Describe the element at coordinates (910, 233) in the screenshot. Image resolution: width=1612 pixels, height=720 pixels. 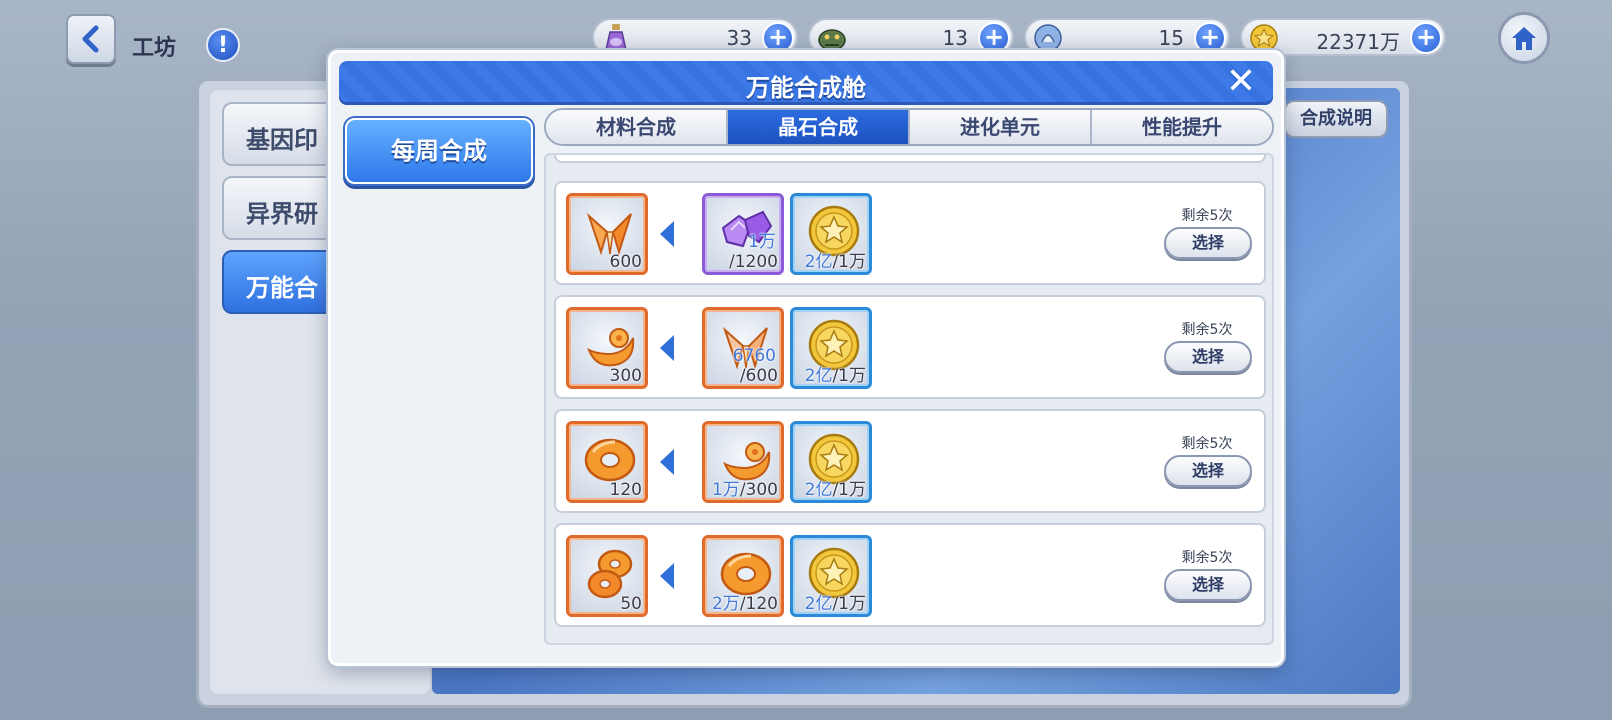
I see `recipe-row: 600 1万/1200 2亿/1万 剩余5次 选择` at that location.